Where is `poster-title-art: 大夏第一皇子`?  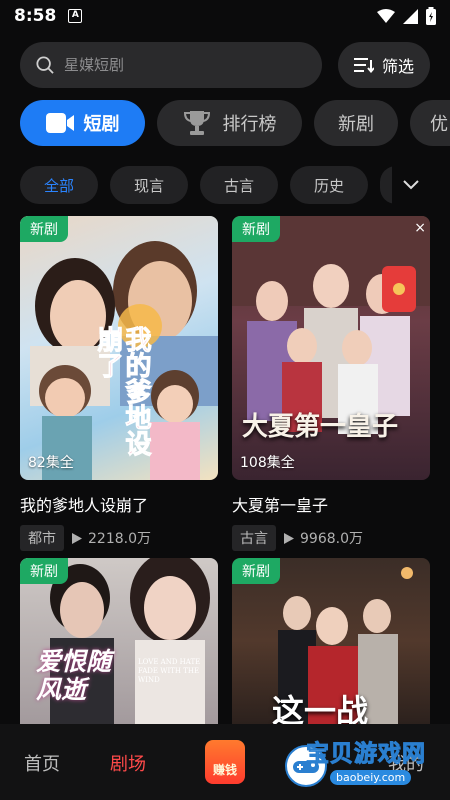
poster-title-art: 大夏第一皇子 is located at coordinates (320, 427).